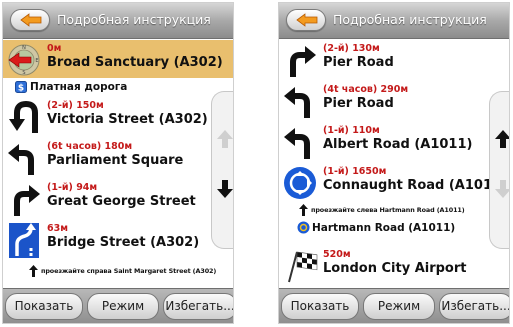 The height and width of the screenshot is (327, 513). What do you see at coordinates (415, 185) in the screenshot?
I see `step-road: Connaught Road (A1011)` at bounding box center [415, 185].